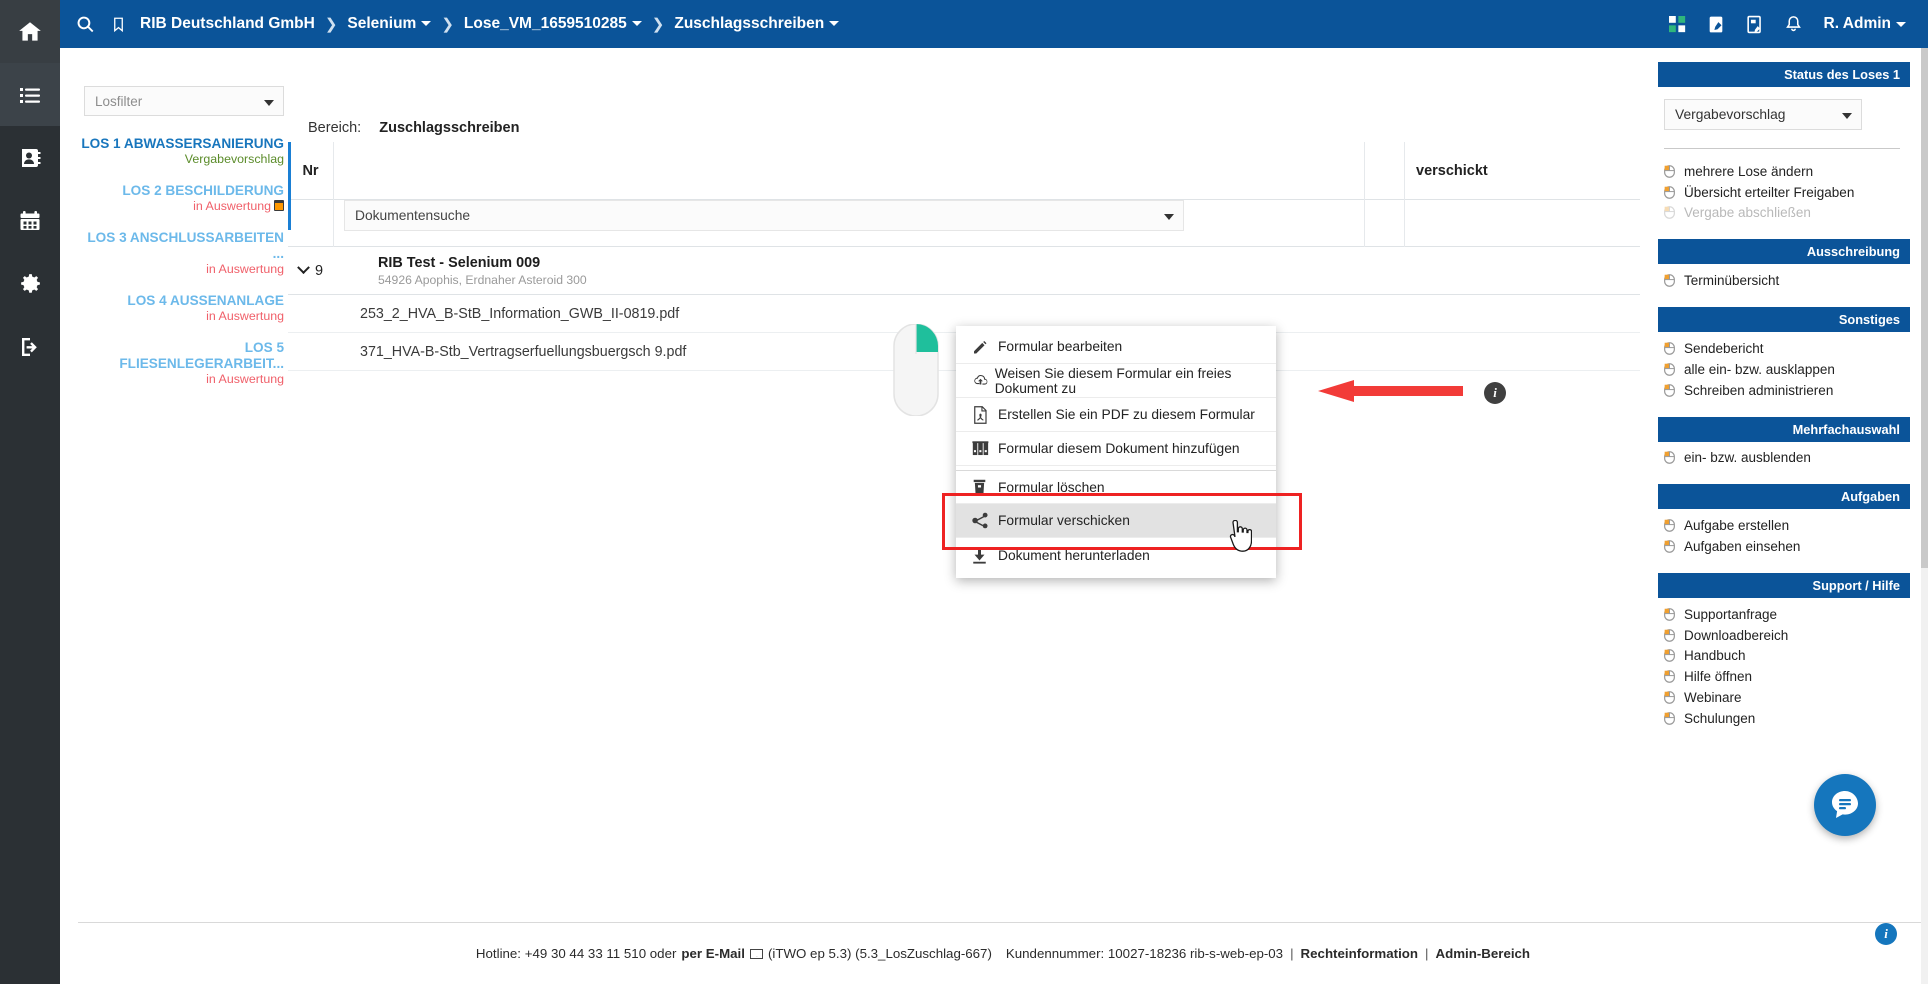  I want to click on bookmark-button, so click(118, 24).